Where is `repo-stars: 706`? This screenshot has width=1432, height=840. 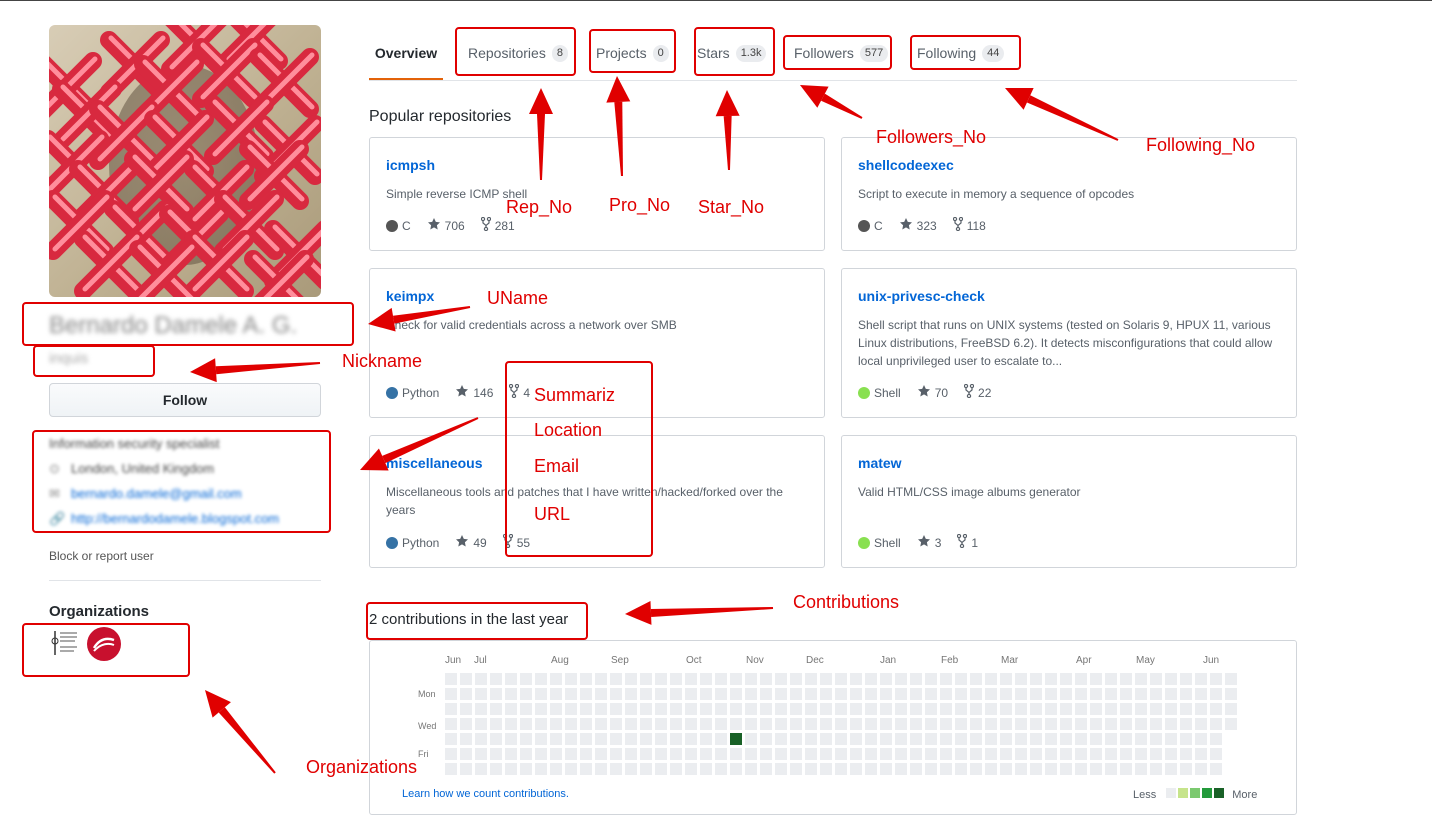 repo-stars: 706 is located at coordinates (446, 225).